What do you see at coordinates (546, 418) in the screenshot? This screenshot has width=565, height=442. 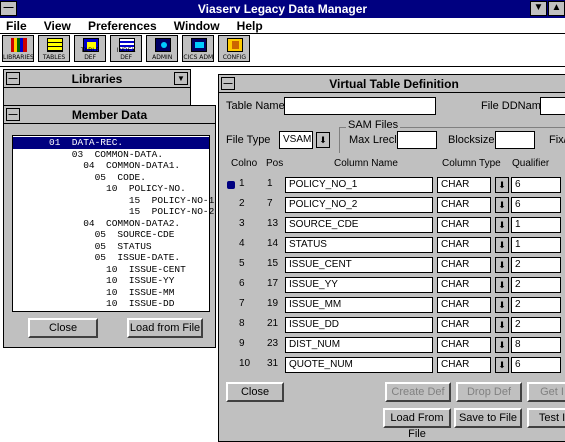 I see `test-button: Test I` at bounding box center [546, 418].